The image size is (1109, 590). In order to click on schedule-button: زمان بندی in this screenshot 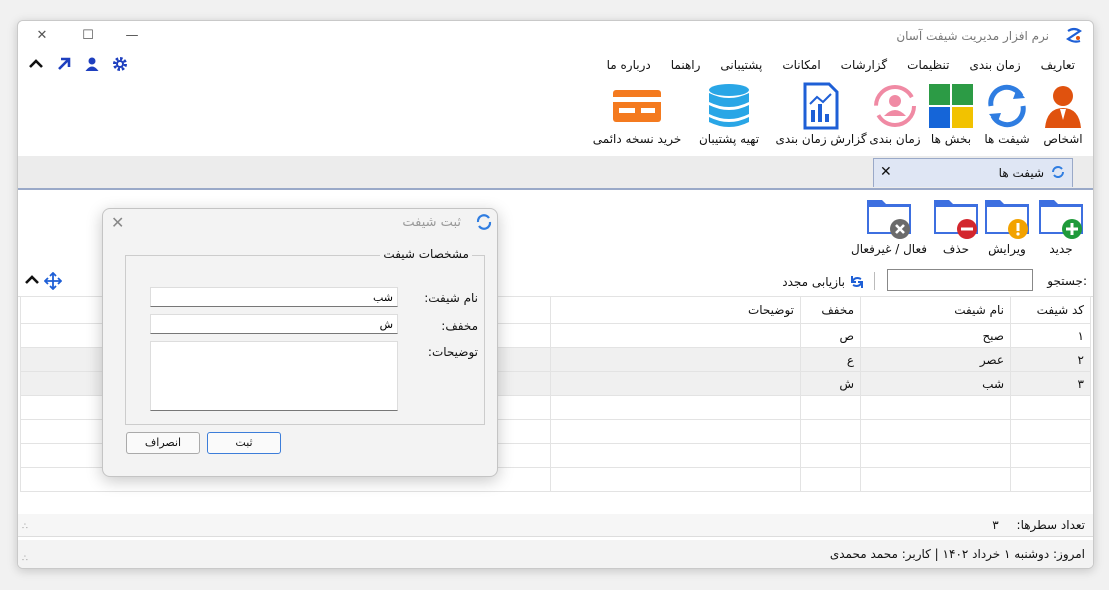, I will do `click(895, 114)`.